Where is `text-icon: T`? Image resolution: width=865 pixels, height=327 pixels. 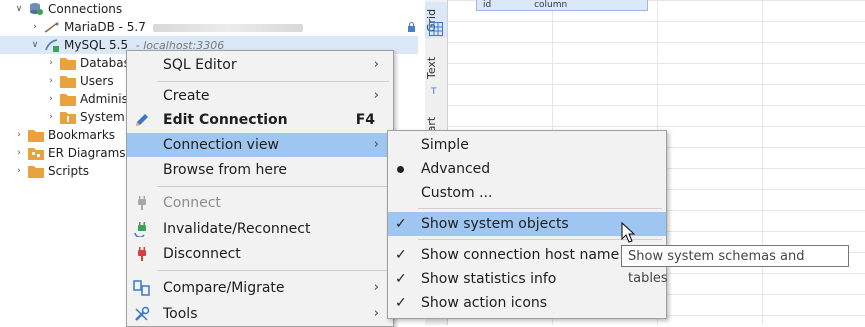
text-icon: T is located at coordinates (433, 91).